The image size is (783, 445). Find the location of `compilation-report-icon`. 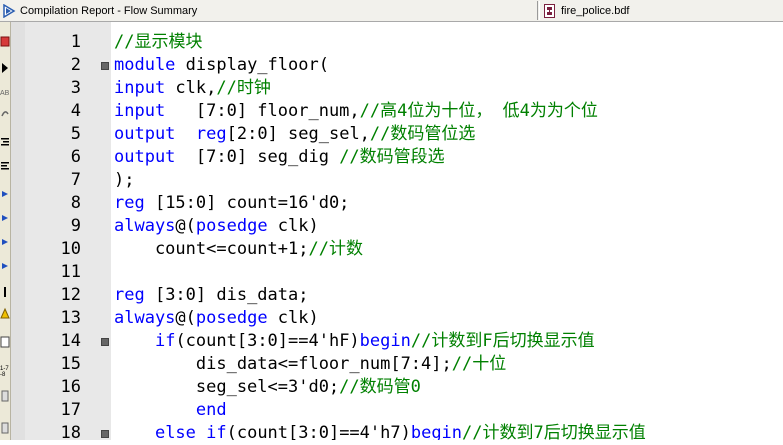

compilation-report-icon is located at coordinates (9, 10).